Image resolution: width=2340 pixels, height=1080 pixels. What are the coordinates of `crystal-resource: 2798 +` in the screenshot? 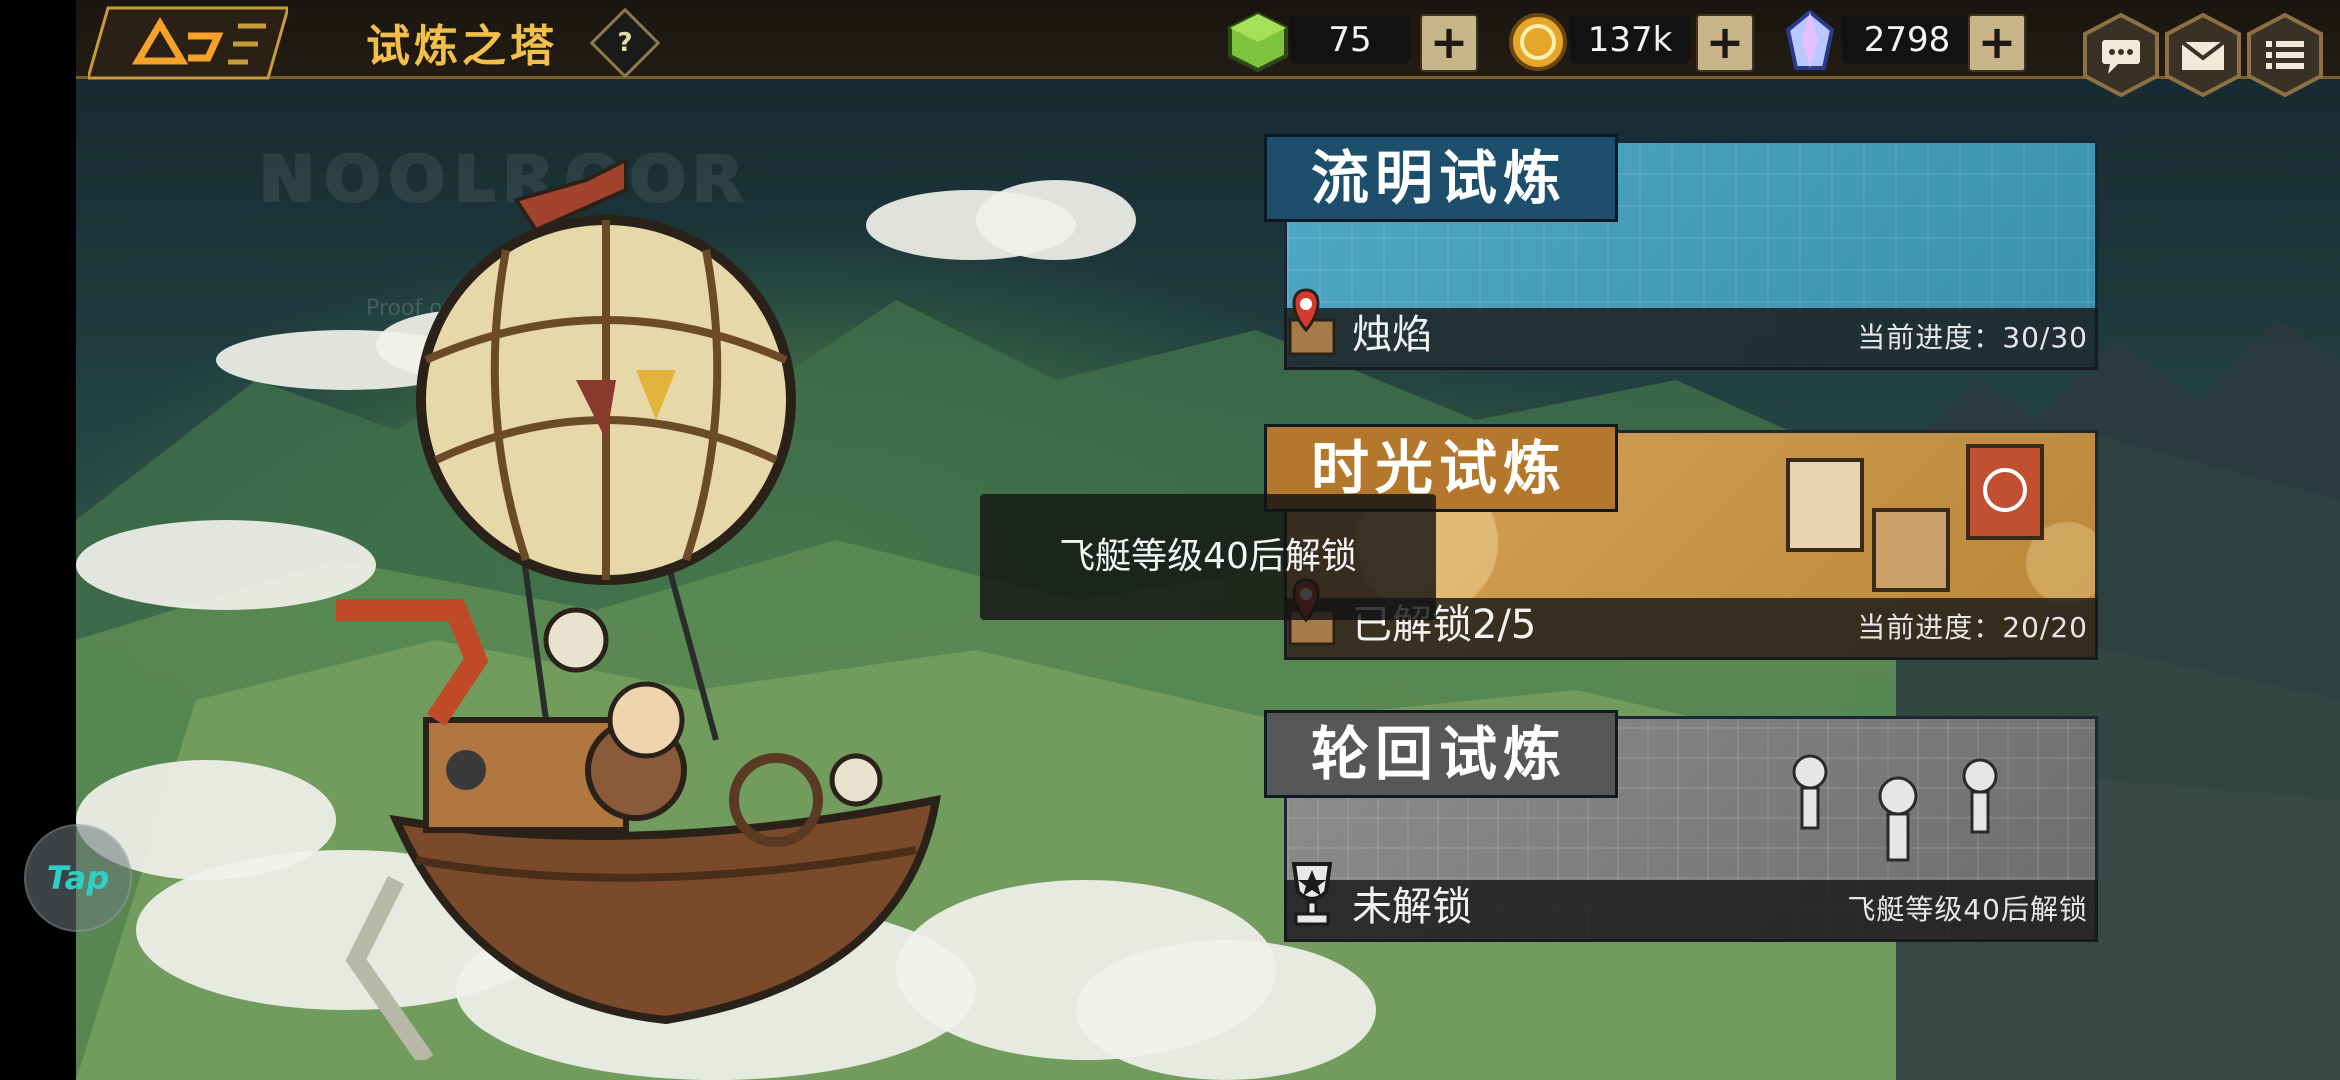 It's located at (1903, 41).